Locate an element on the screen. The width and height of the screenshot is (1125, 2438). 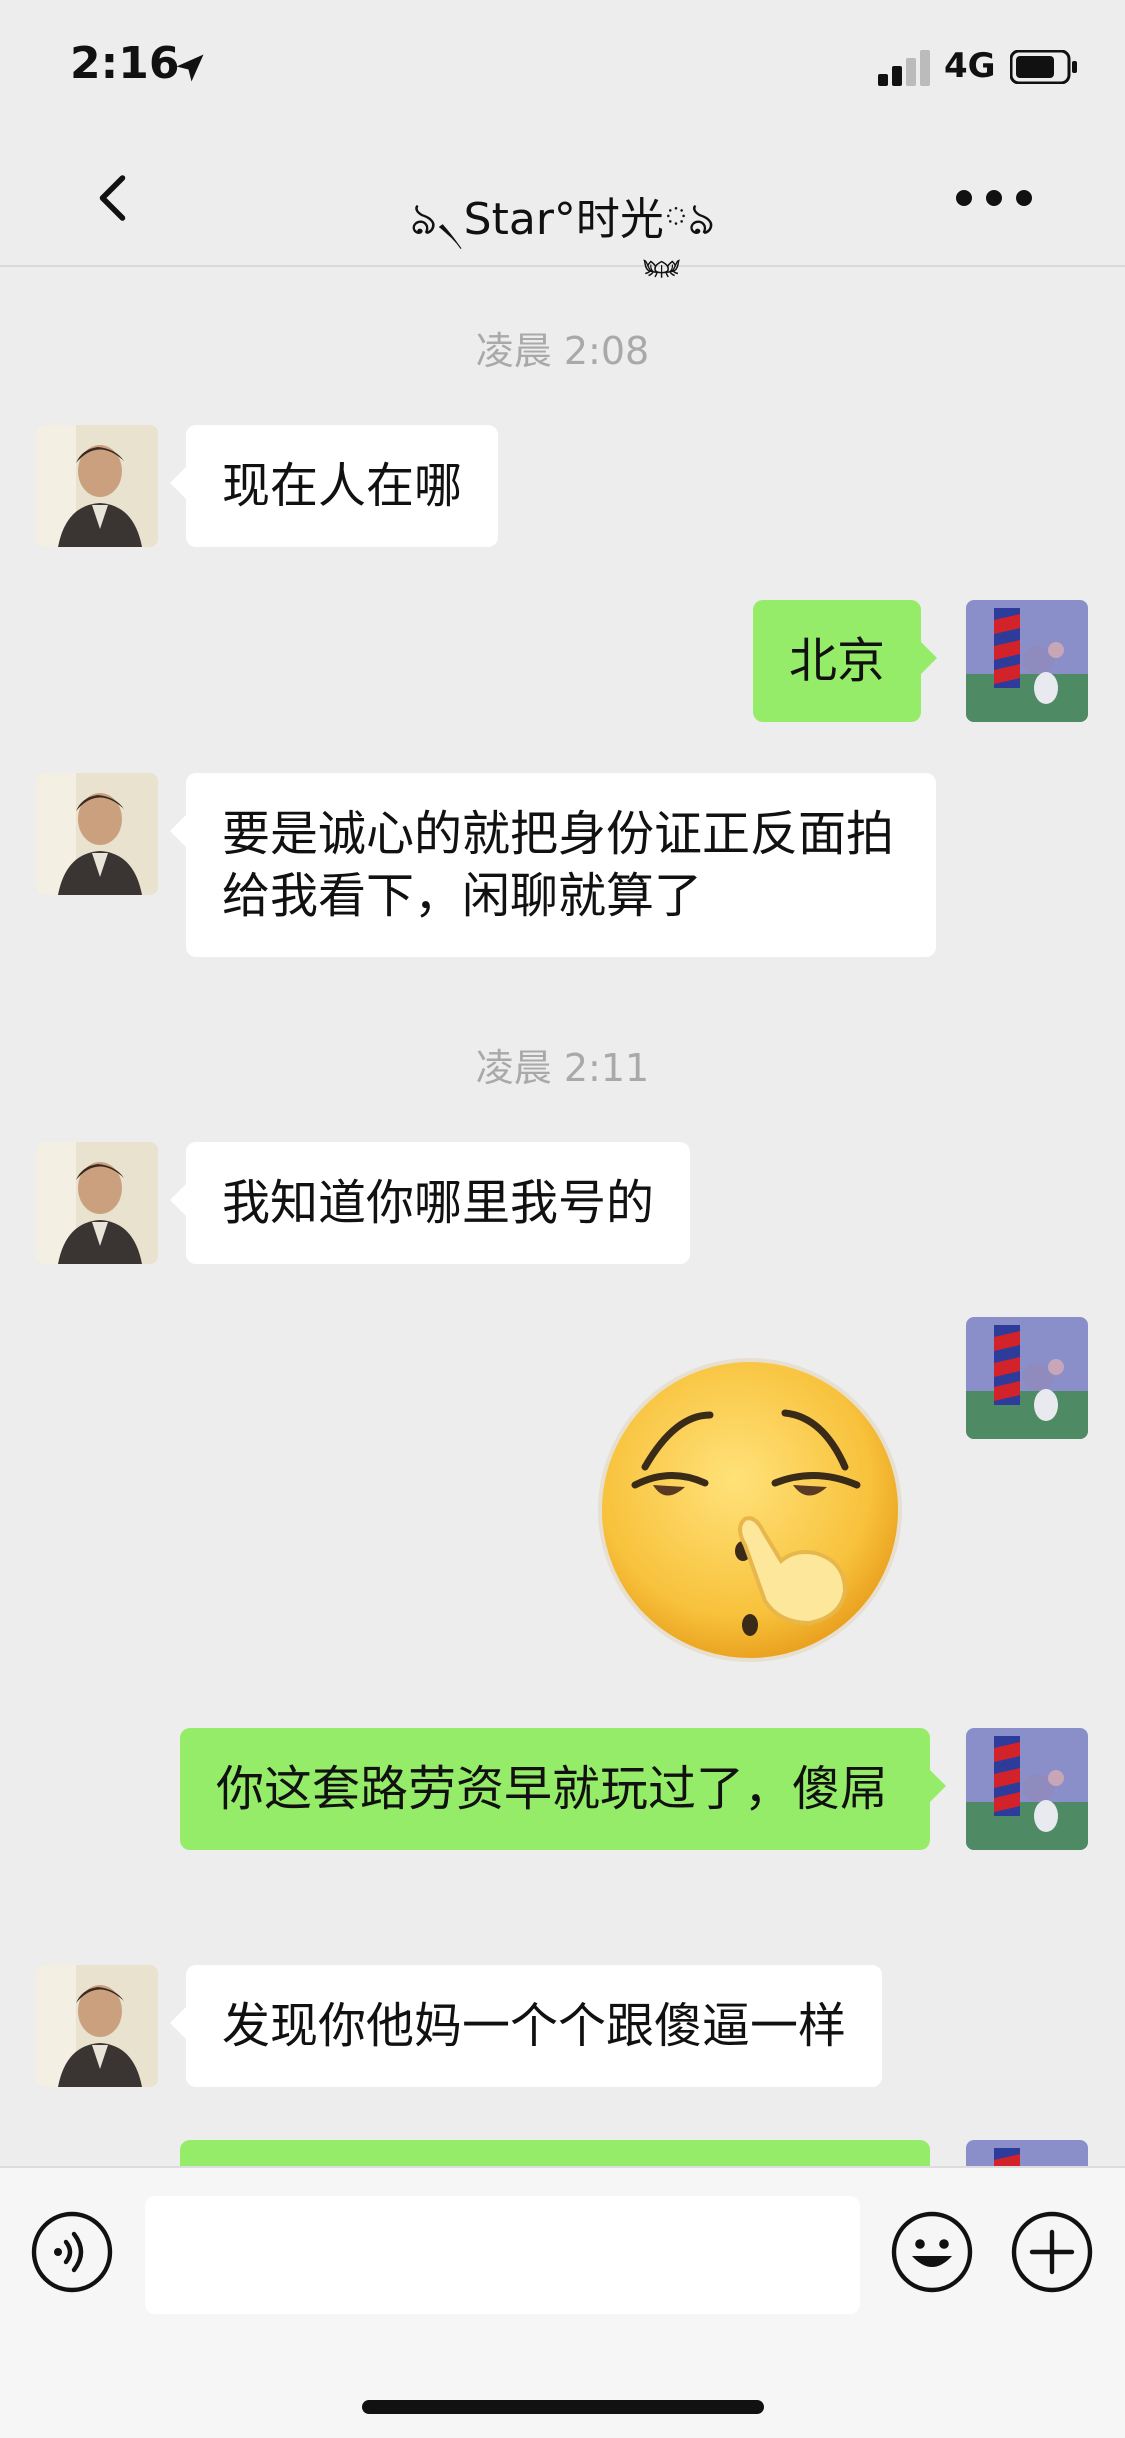
message-bubble: 发现你他妈一个个跟傻逼一样 is located at coordinates (526, 2026).